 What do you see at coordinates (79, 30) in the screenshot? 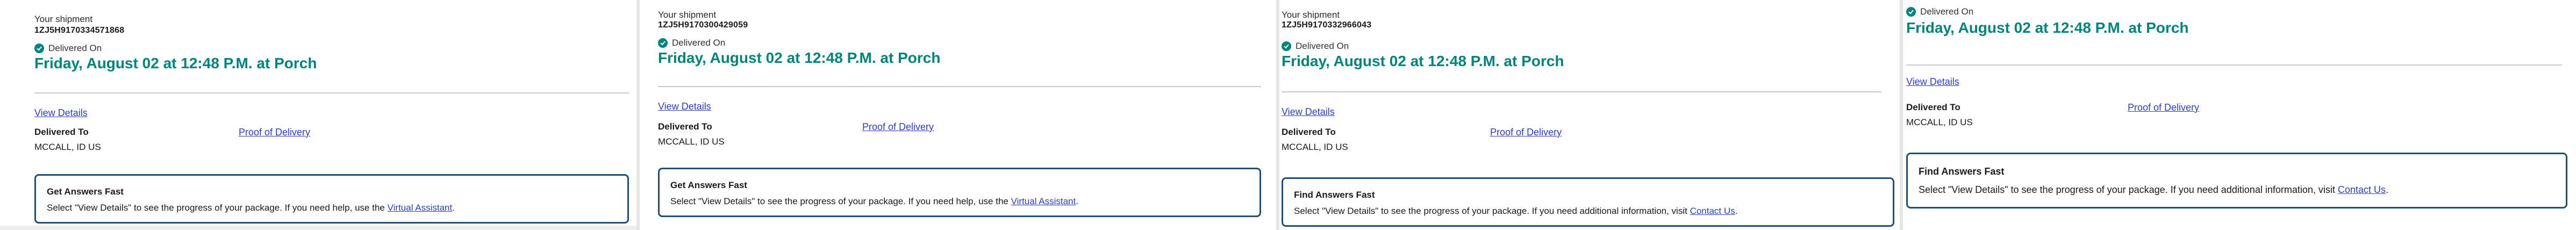
I see `tracking-number: 1ZJ5H9170334571868` at bounding box center [79, 30].